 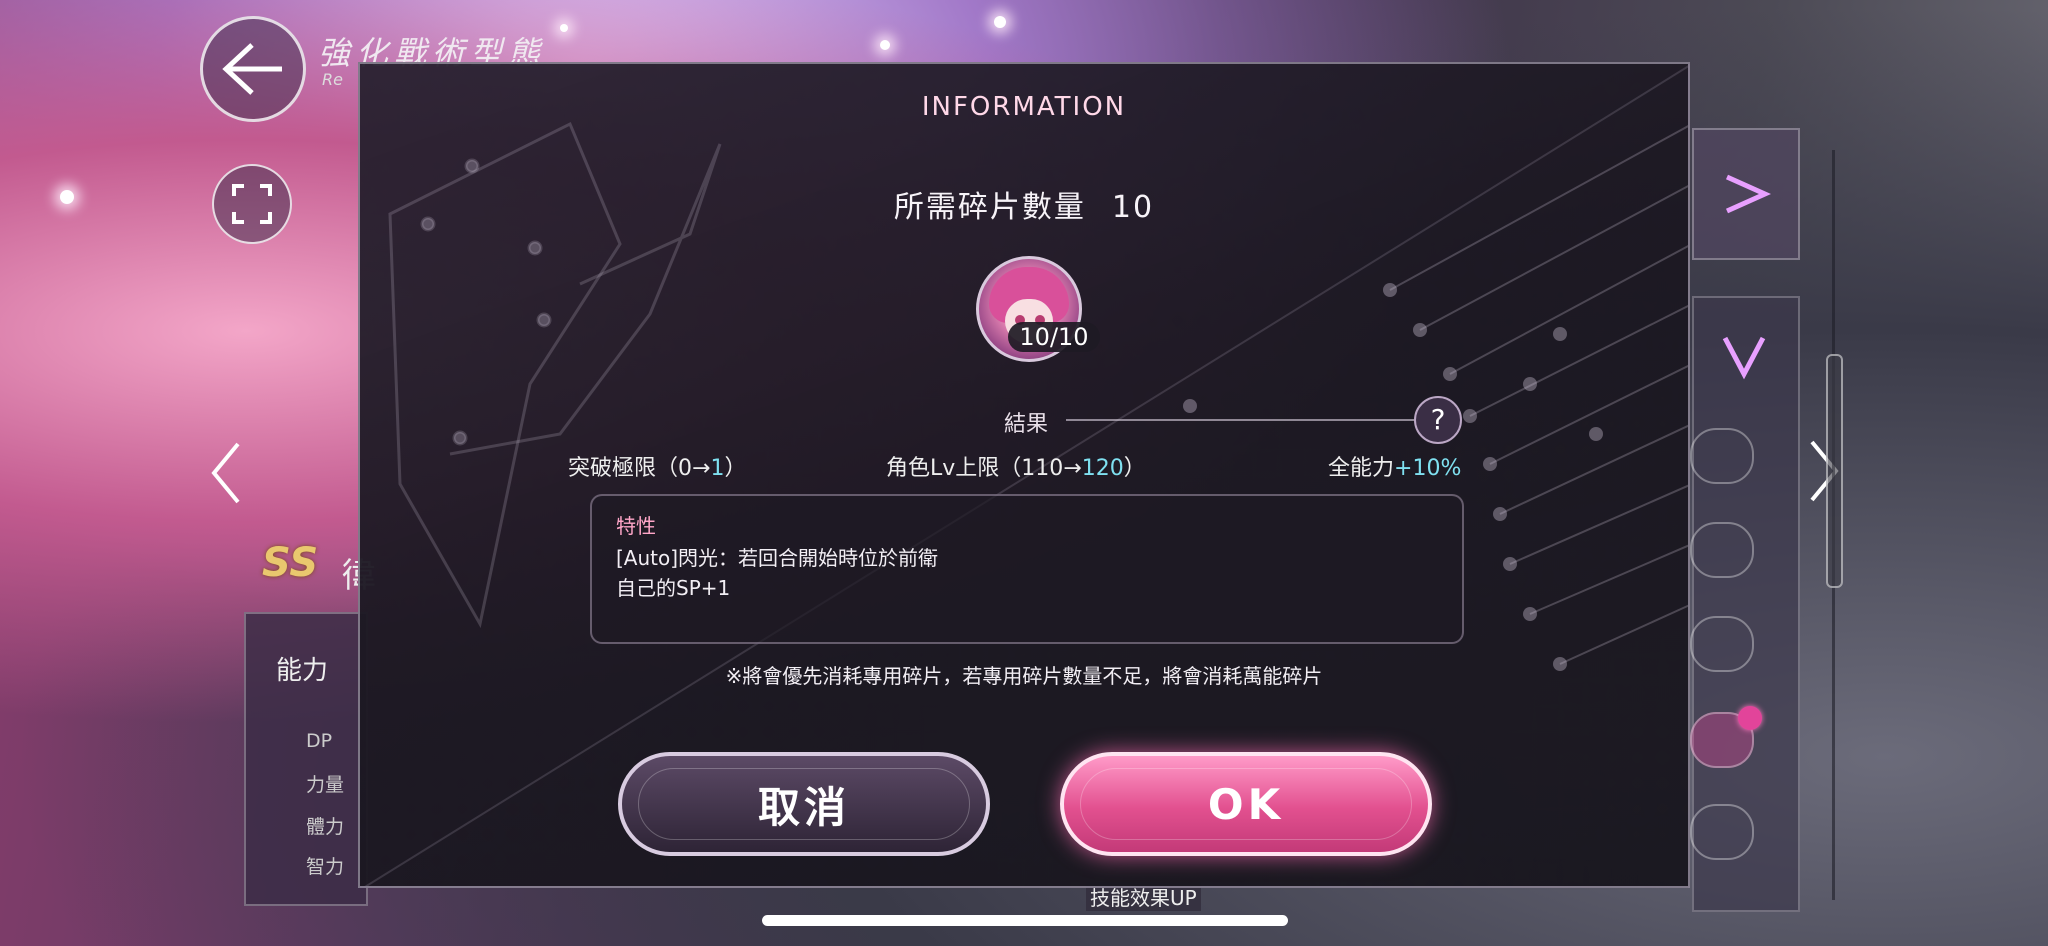 What do you see at coordinates (636, 526) in the screenshot?
I see `trait-title: 特性` at bounding box center [636, 526].